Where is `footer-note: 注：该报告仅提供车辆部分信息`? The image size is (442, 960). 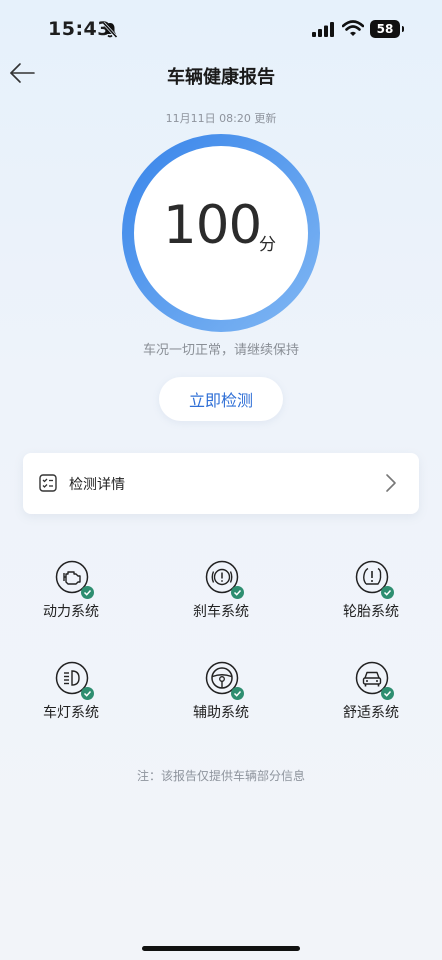 footer-note: 注：该报告仅提供车辆部分信息 is located at coordinates (220, 776).